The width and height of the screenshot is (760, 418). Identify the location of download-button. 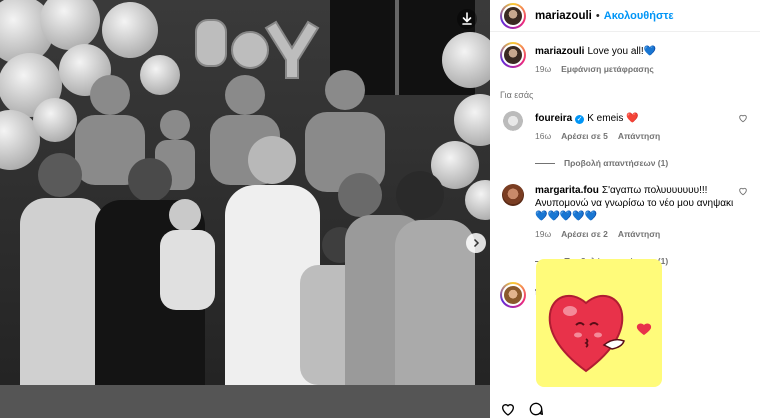
(467, 19).